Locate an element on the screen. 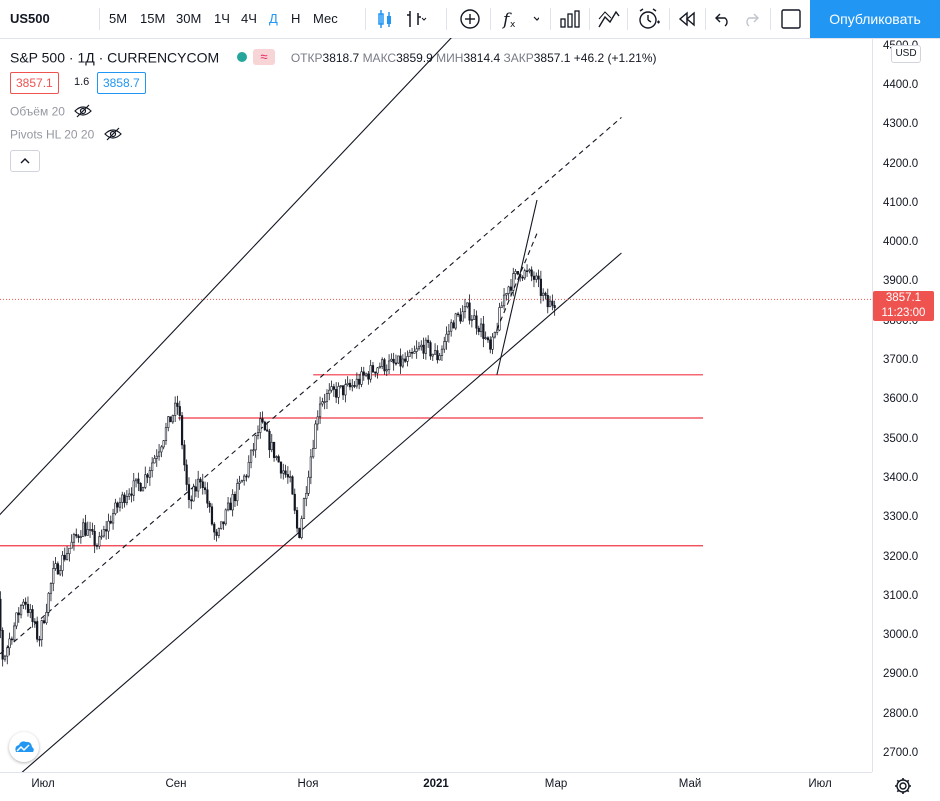 This screenshot has height=801, width=940. collapse-legend-button is located at coordinates (25, 161).